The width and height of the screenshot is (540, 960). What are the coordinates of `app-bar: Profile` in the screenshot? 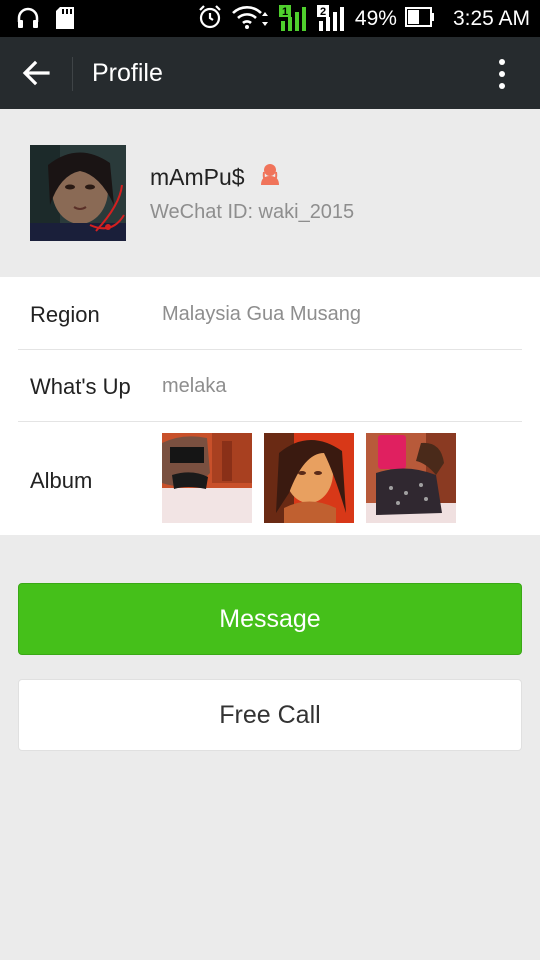 It's located at (270, 73).